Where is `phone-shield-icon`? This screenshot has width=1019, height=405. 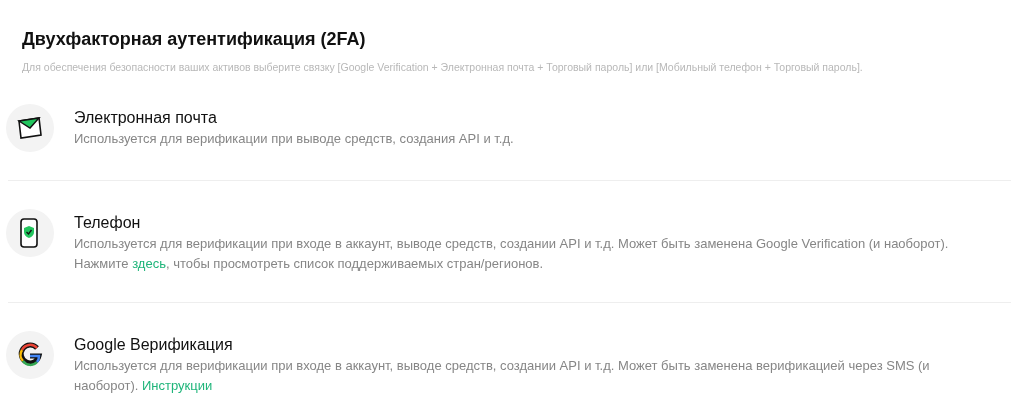
phone-shield-icon is located at coordinates (30, 232).